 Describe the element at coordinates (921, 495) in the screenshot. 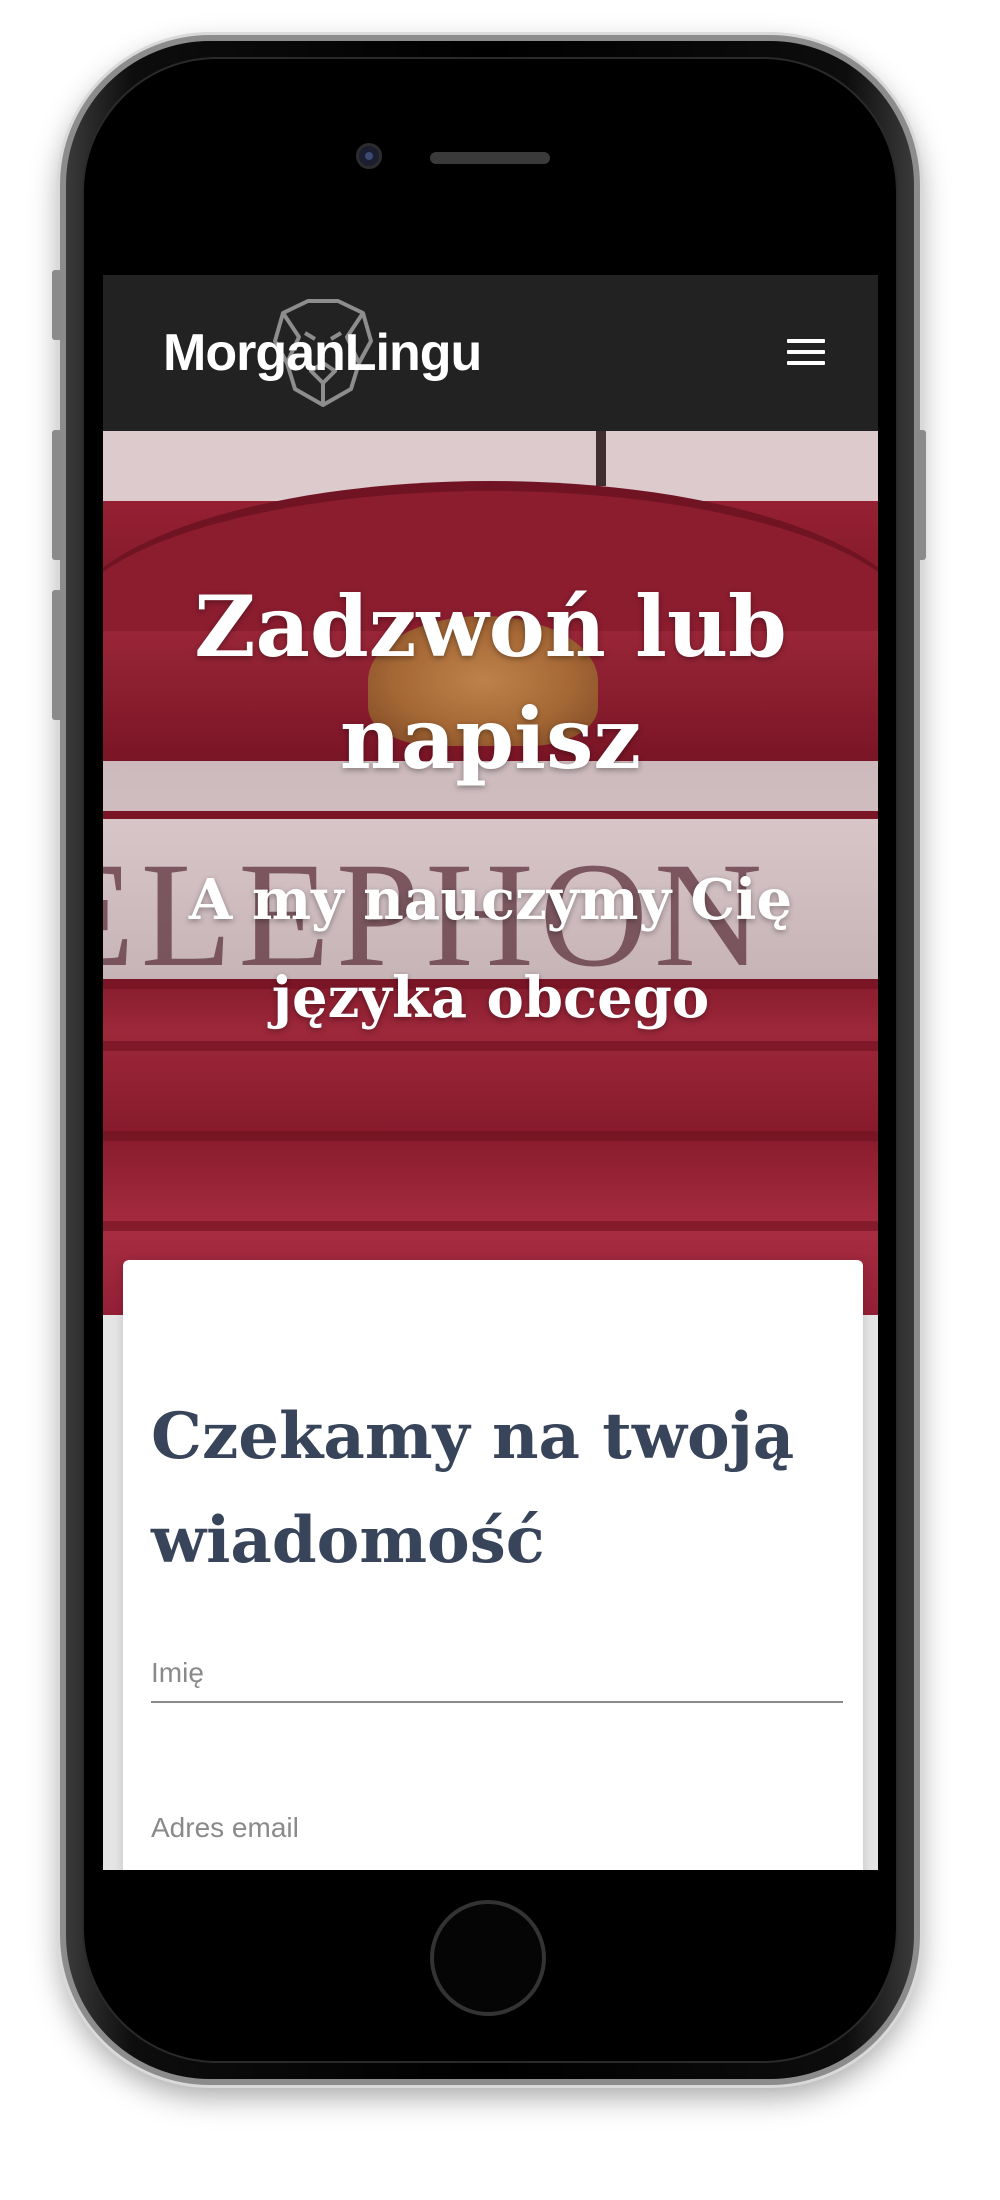

I see `power-button` at that location.